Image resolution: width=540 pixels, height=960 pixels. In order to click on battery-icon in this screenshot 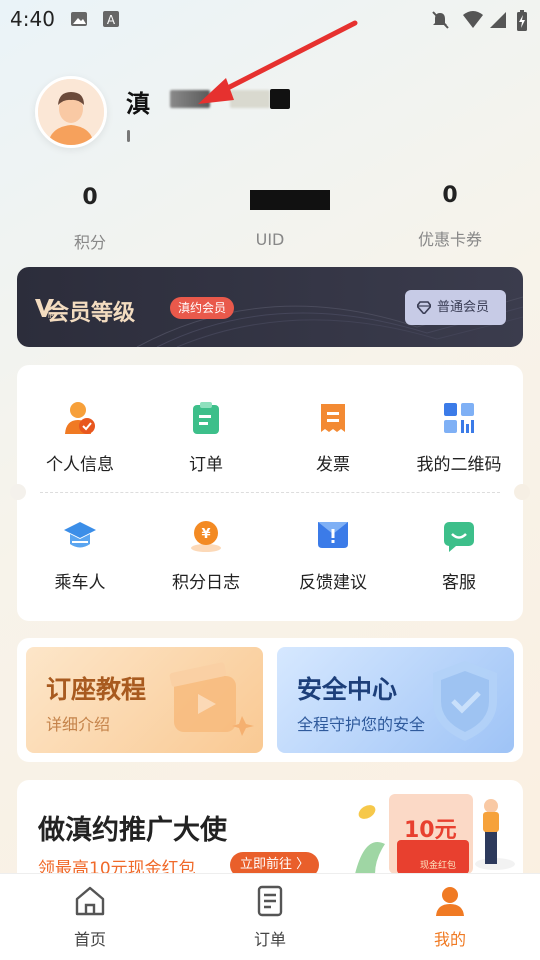, I will do `click(522, 20)`.